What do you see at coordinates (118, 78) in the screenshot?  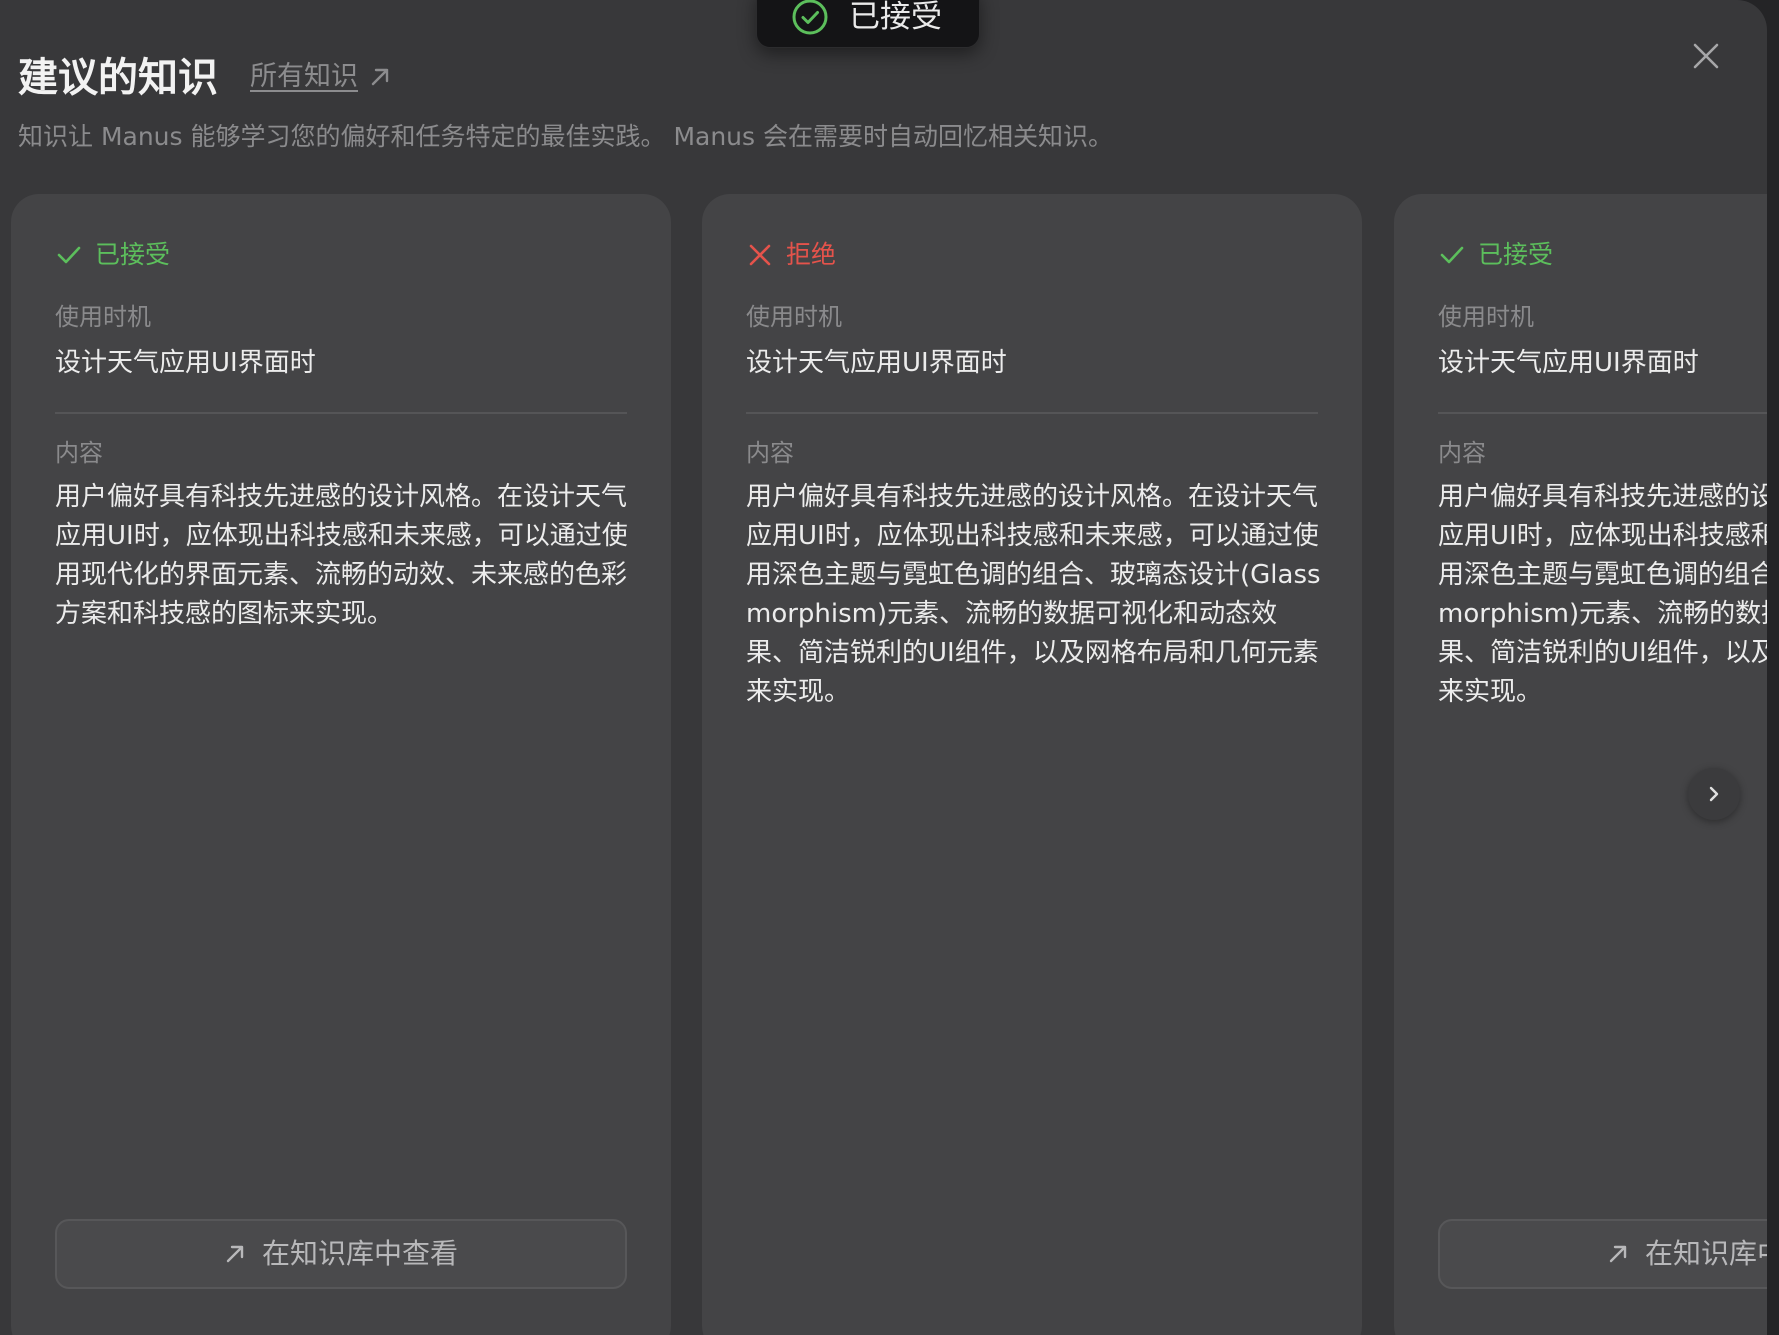 I see `dialog-title: 建议的知识` at bounding box center [118, 78].